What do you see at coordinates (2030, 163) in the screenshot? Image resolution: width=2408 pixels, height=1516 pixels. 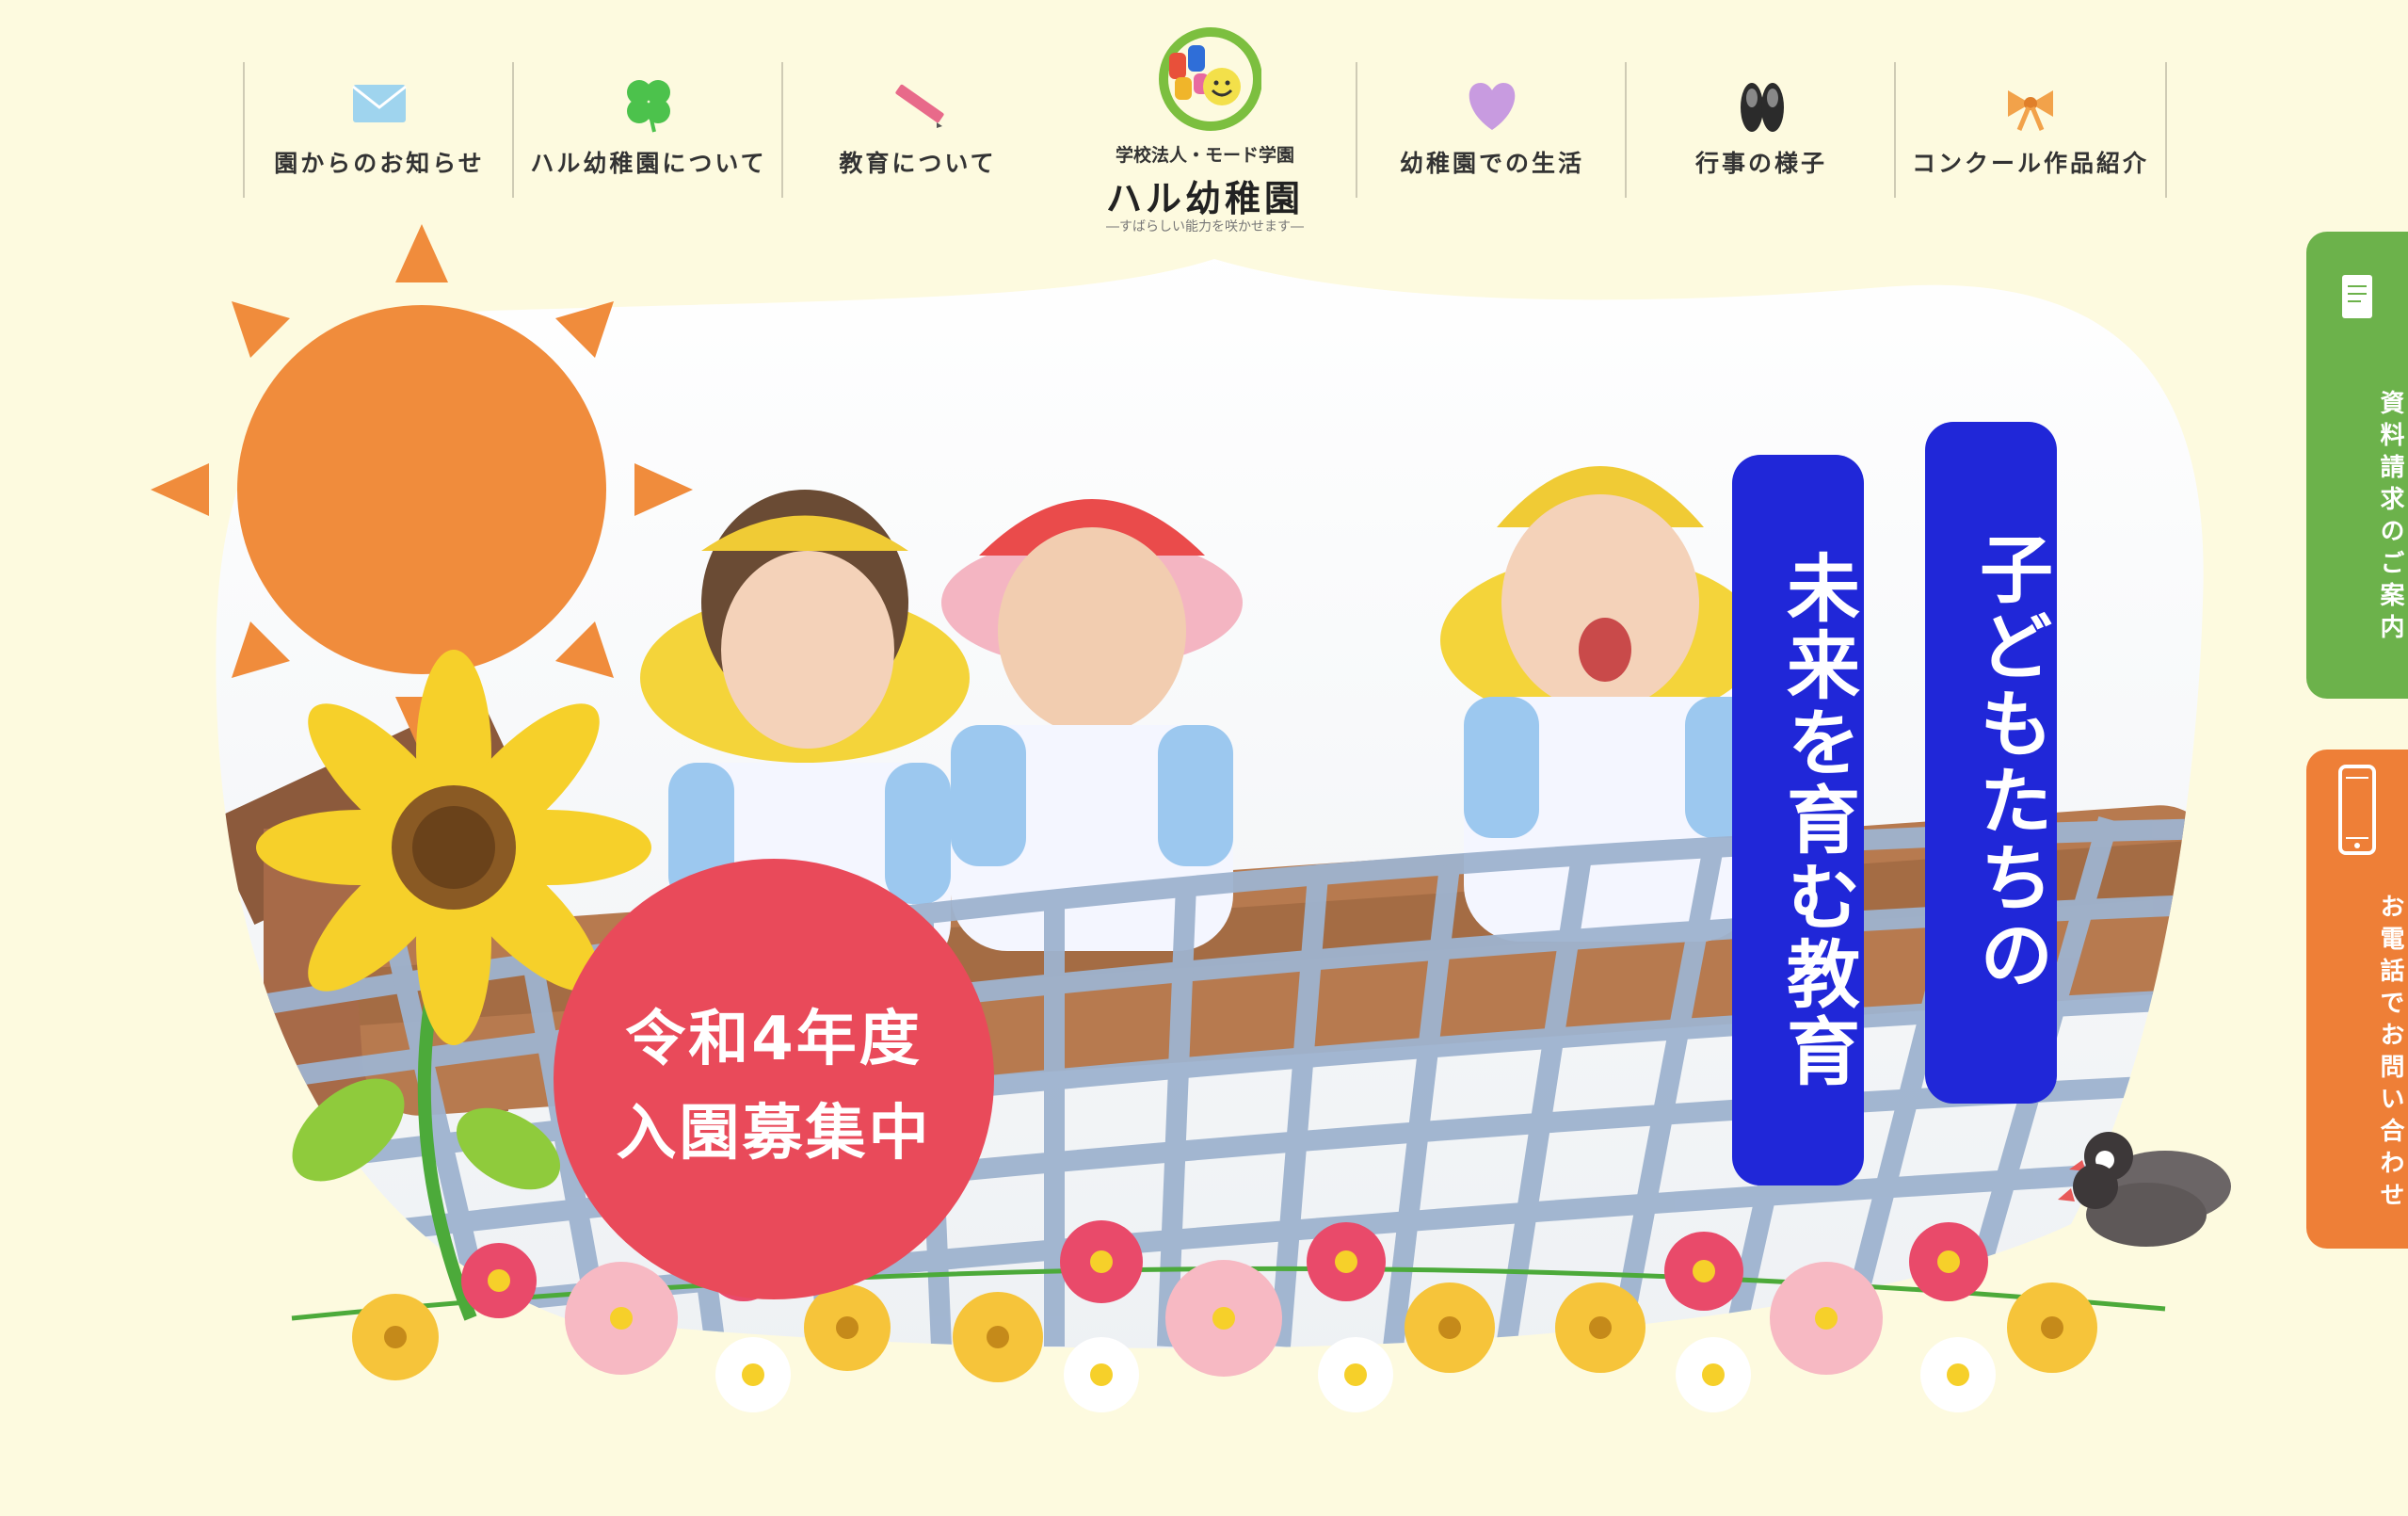 I see `nav-label: コンクール作品紹介` at bounding box center [2030, 163].